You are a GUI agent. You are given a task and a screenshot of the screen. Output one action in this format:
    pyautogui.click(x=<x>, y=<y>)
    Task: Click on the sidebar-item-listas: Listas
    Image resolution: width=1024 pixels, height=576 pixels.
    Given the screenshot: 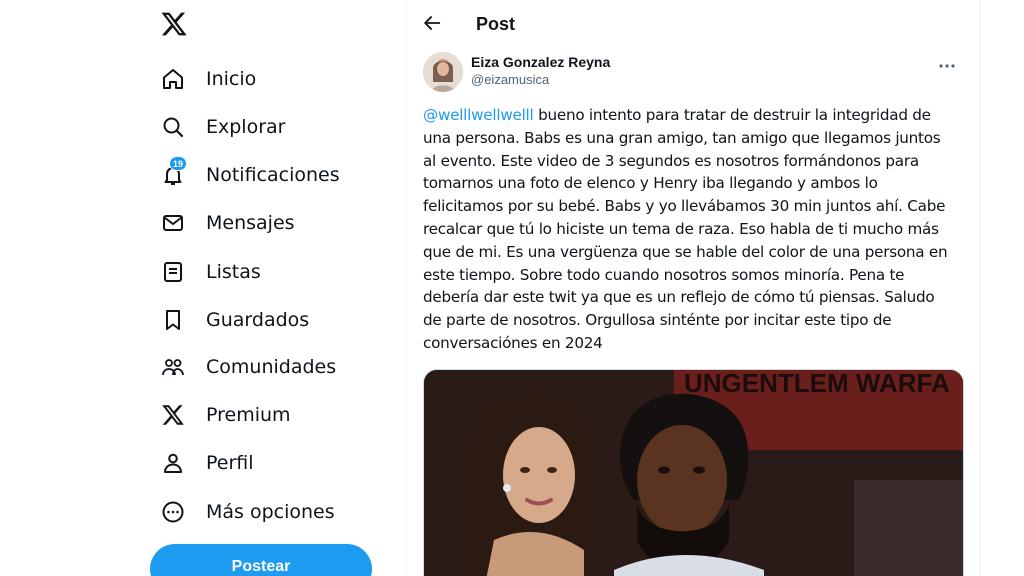 What is the action you would take?
    pyautogui.click(x=210, y=272)
    